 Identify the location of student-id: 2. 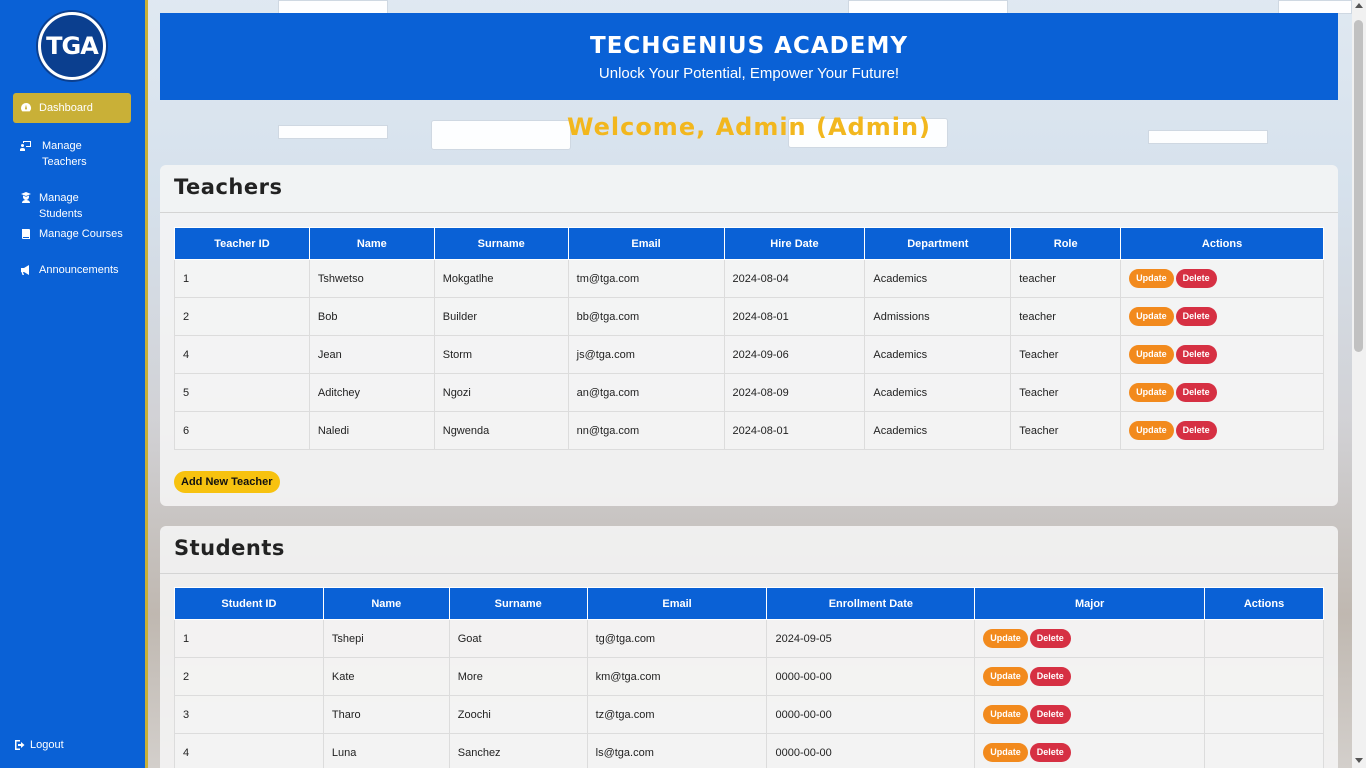
(249, 676).